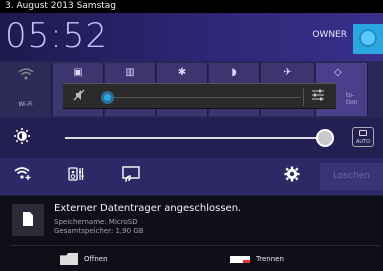 This screenshot has height=271, width=383. What do you see at coordinates (363, 142) in the screenshot?
I see `auto-label: AUTO` at bounding box center [363, 142].